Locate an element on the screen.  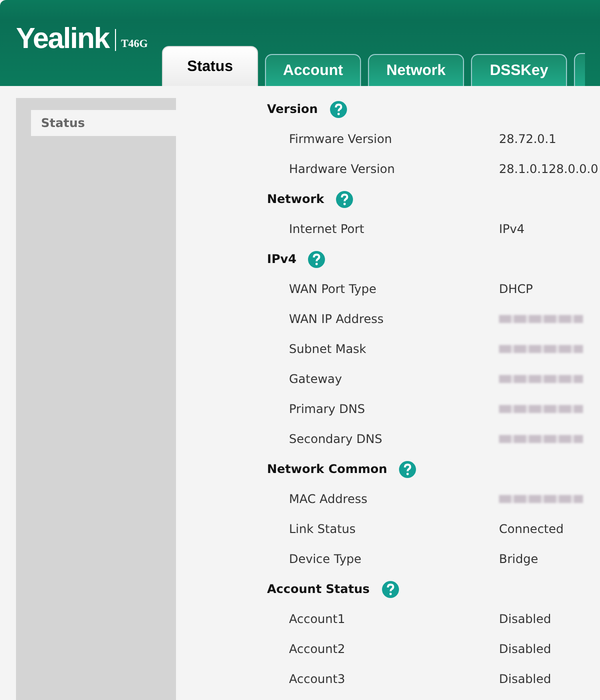
field-label: Link Status is located at coordinates (322, 529).